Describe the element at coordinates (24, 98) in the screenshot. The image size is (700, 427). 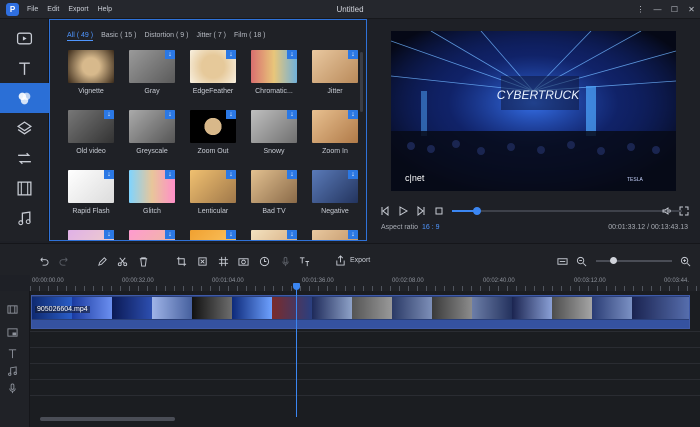
I see `rail-filters-button` at that location.